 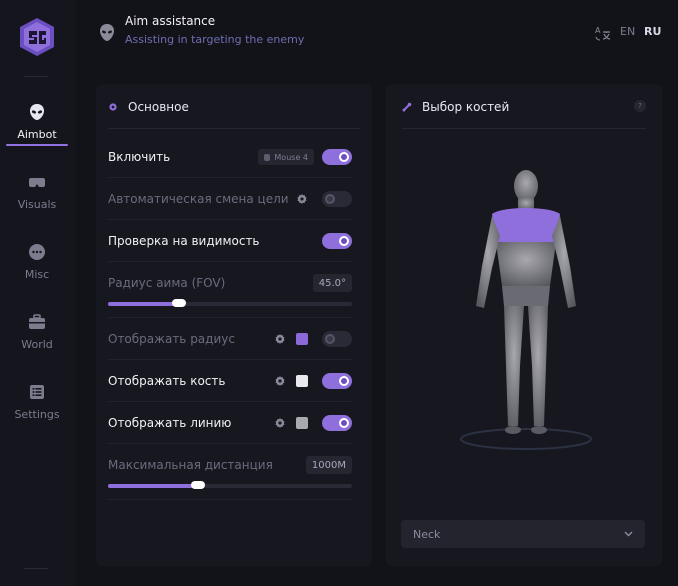 What do you see at coordinates (332, 283) in the screenshot?
I see `fov-value: 45.0°` at bounding box center [332, 283].